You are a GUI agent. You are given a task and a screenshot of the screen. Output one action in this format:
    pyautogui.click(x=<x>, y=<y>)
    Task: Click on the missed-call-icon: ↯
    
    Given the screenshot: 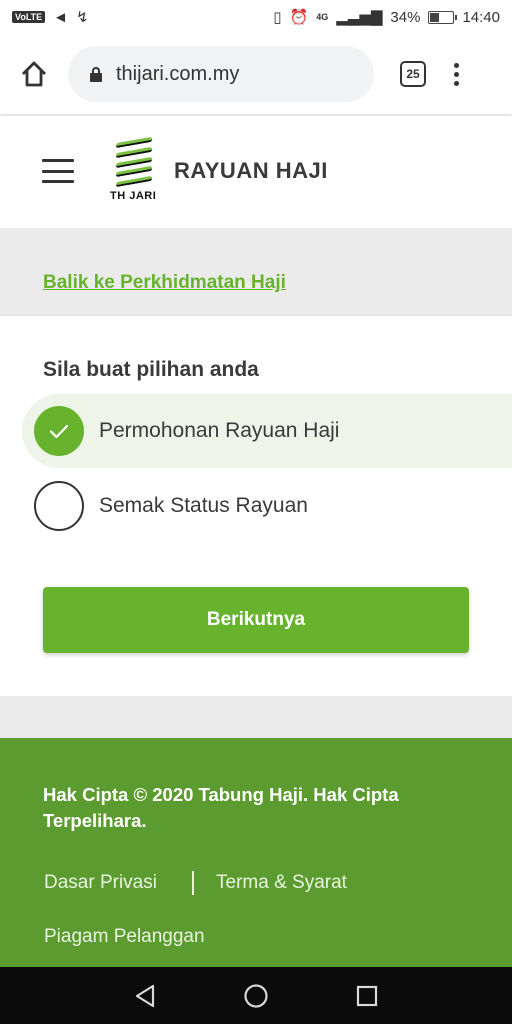 What is the action you would take?
    pyautogui.click(x=82, y=17)
    